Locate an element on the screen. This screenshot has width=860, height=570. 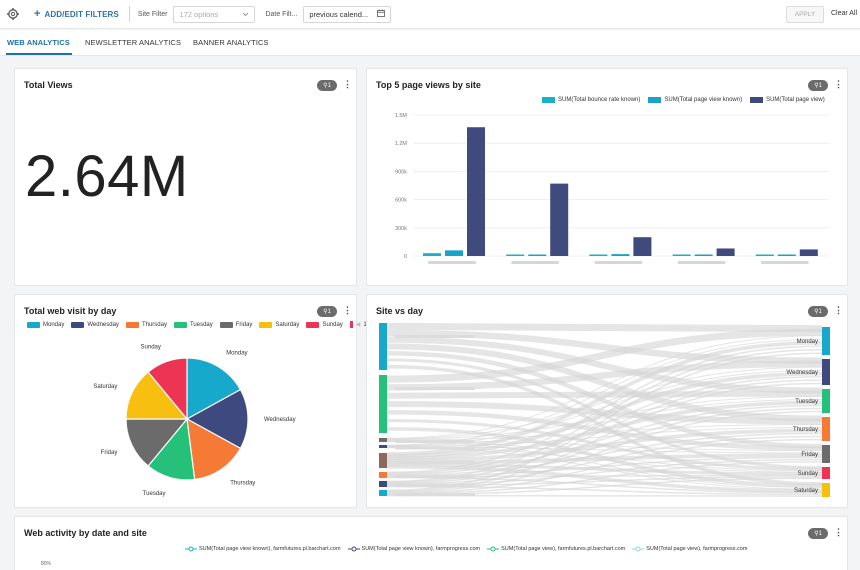
legend-item: Saturday is located at coordinates (279, 324).